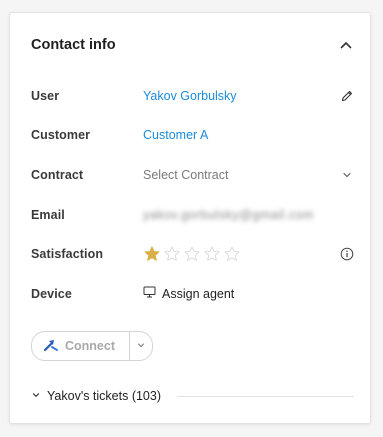  What do you see at coordinates (73, 45) in the screenshot?
I see `card-title: Contact info` at bounding box center [73, 45].